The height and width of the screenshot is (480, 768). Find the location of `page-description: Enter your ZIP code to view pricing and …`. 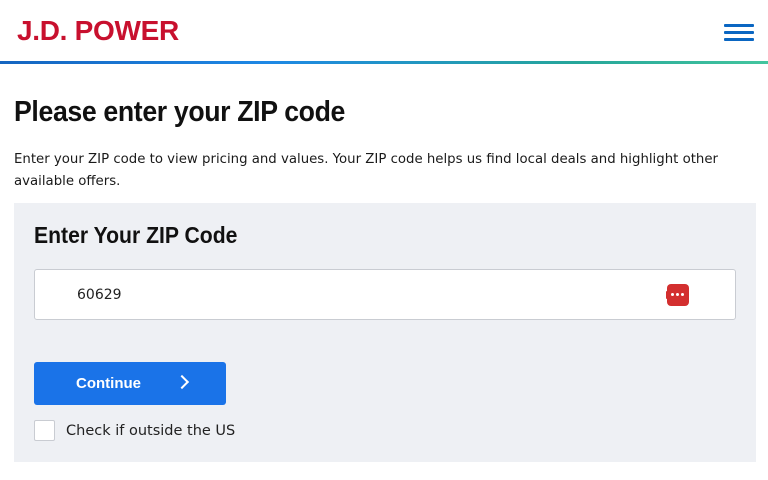

page-description: Enter your ZIP code to view pricing and … is located at coordinates (366, 170).